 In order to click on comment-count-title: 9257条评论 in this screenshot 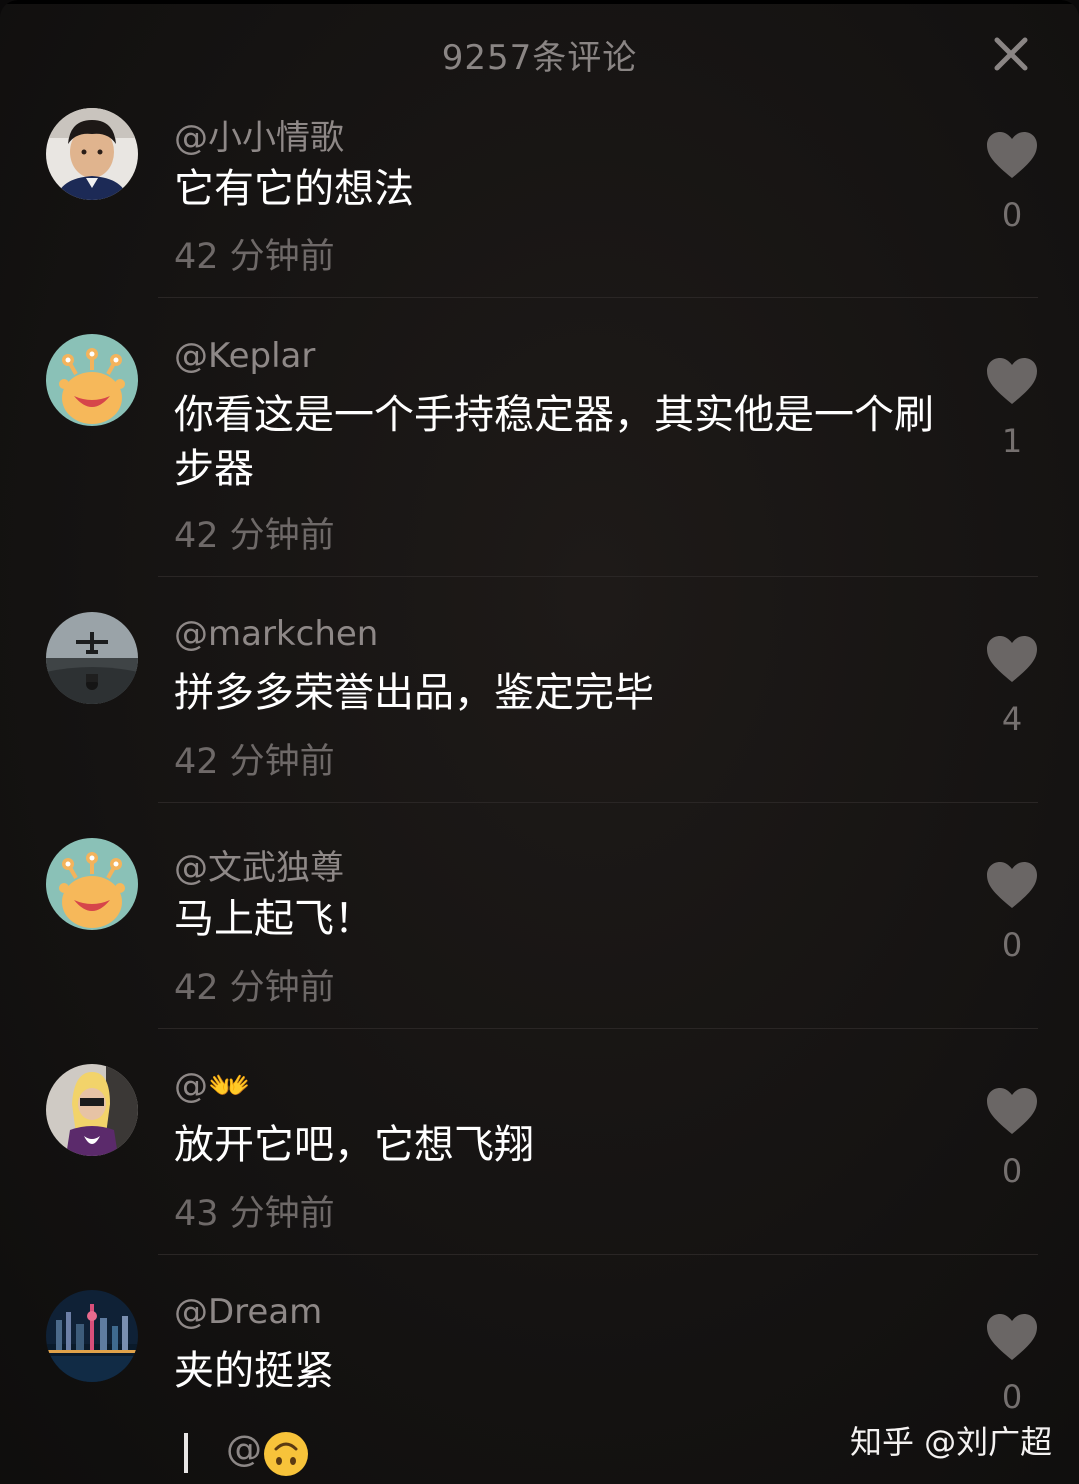, I will do `click(539, 58)`.